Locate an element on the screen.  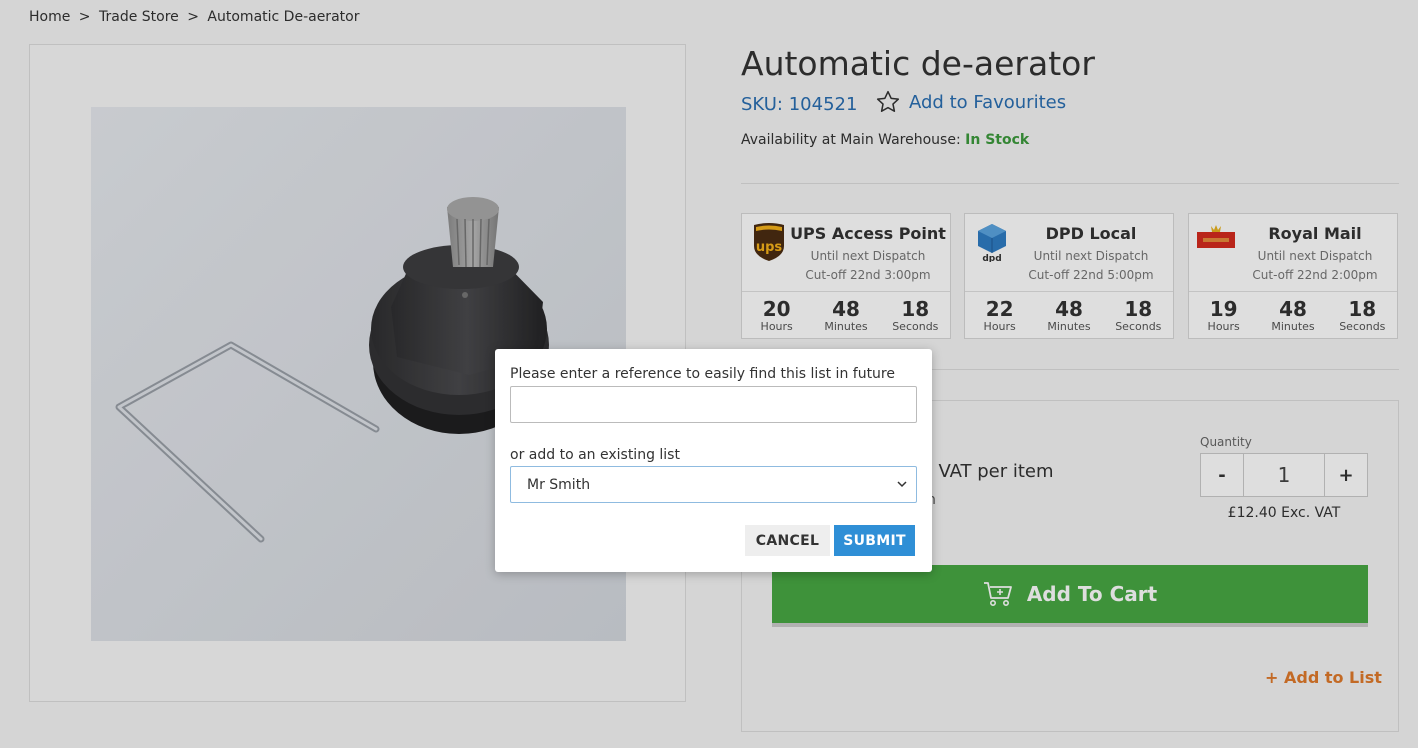
existing-list-select: Mr Smith is located at coordinates (713, 484).